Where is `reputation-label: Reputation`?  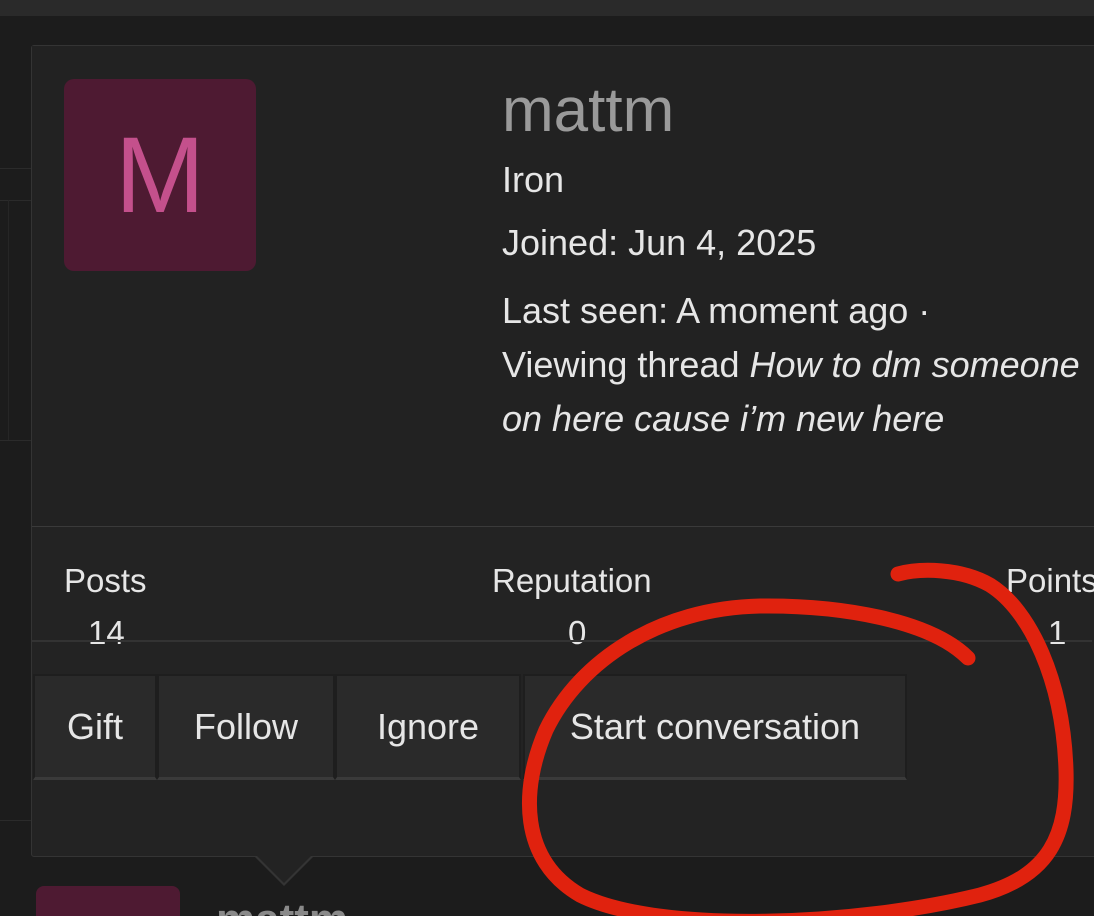 reputation-label: Reputation is located at coordinates (572, 580).